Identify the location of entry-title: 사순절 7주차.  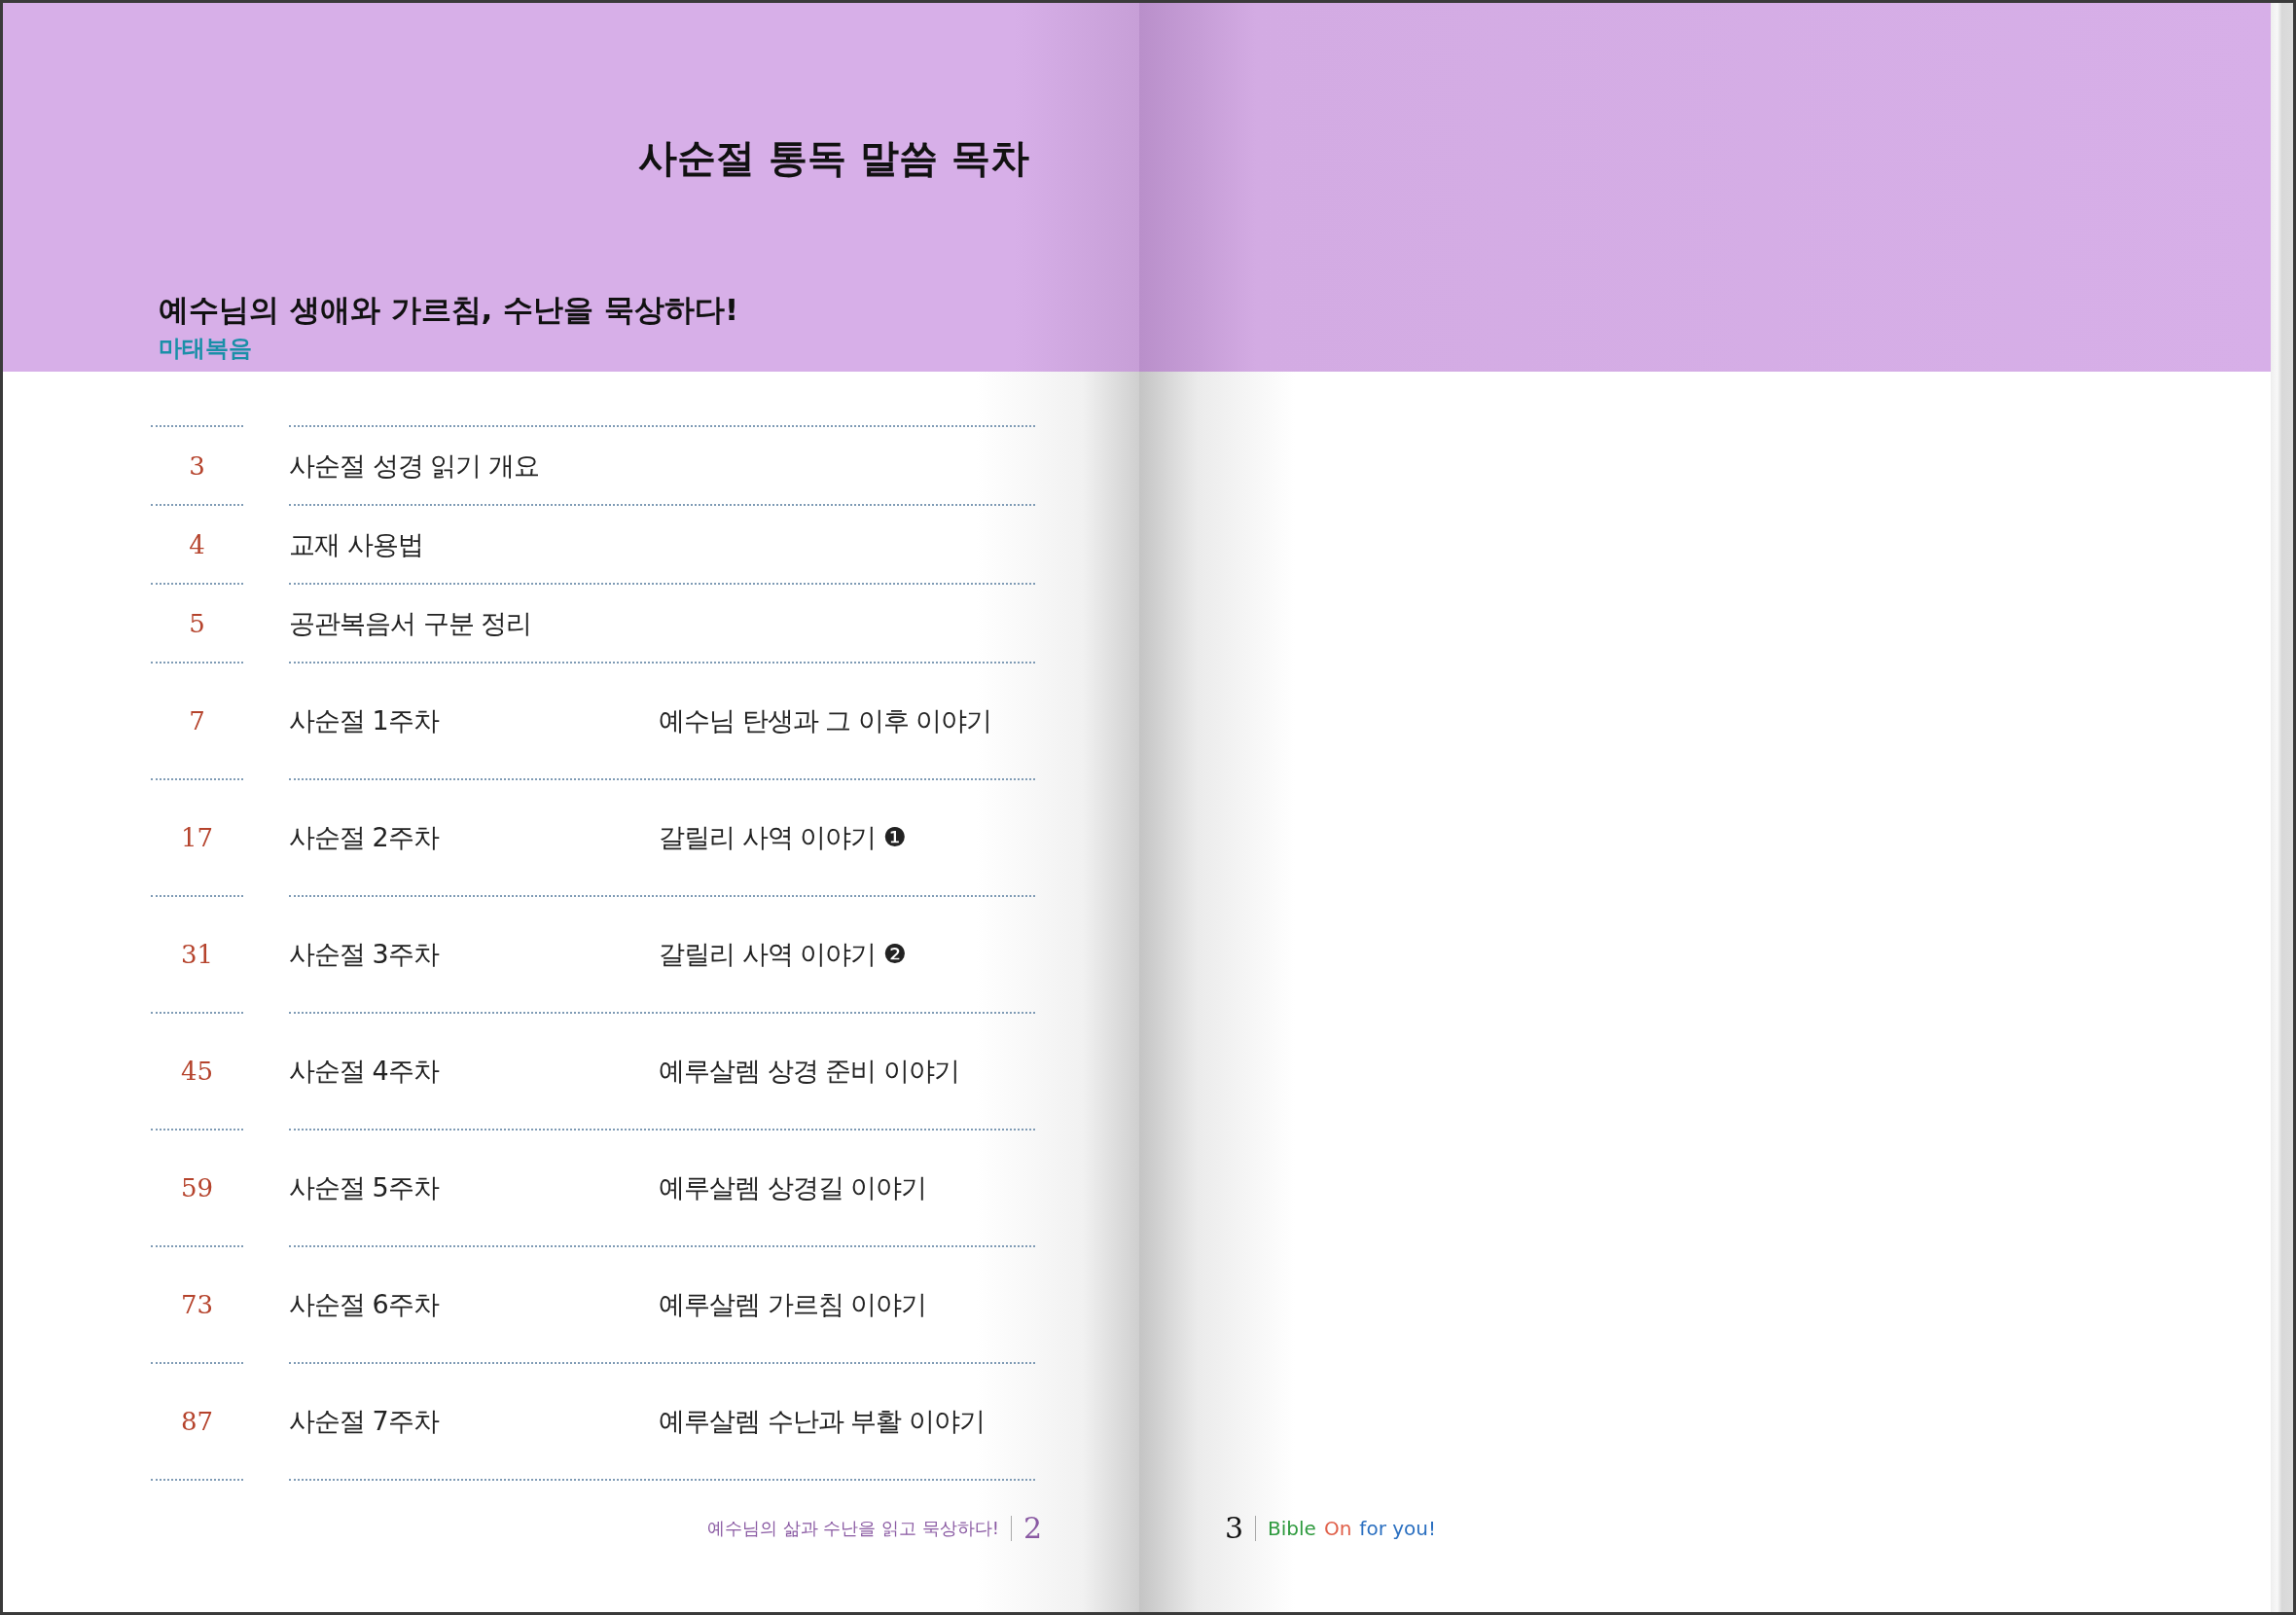
(474, 1422).